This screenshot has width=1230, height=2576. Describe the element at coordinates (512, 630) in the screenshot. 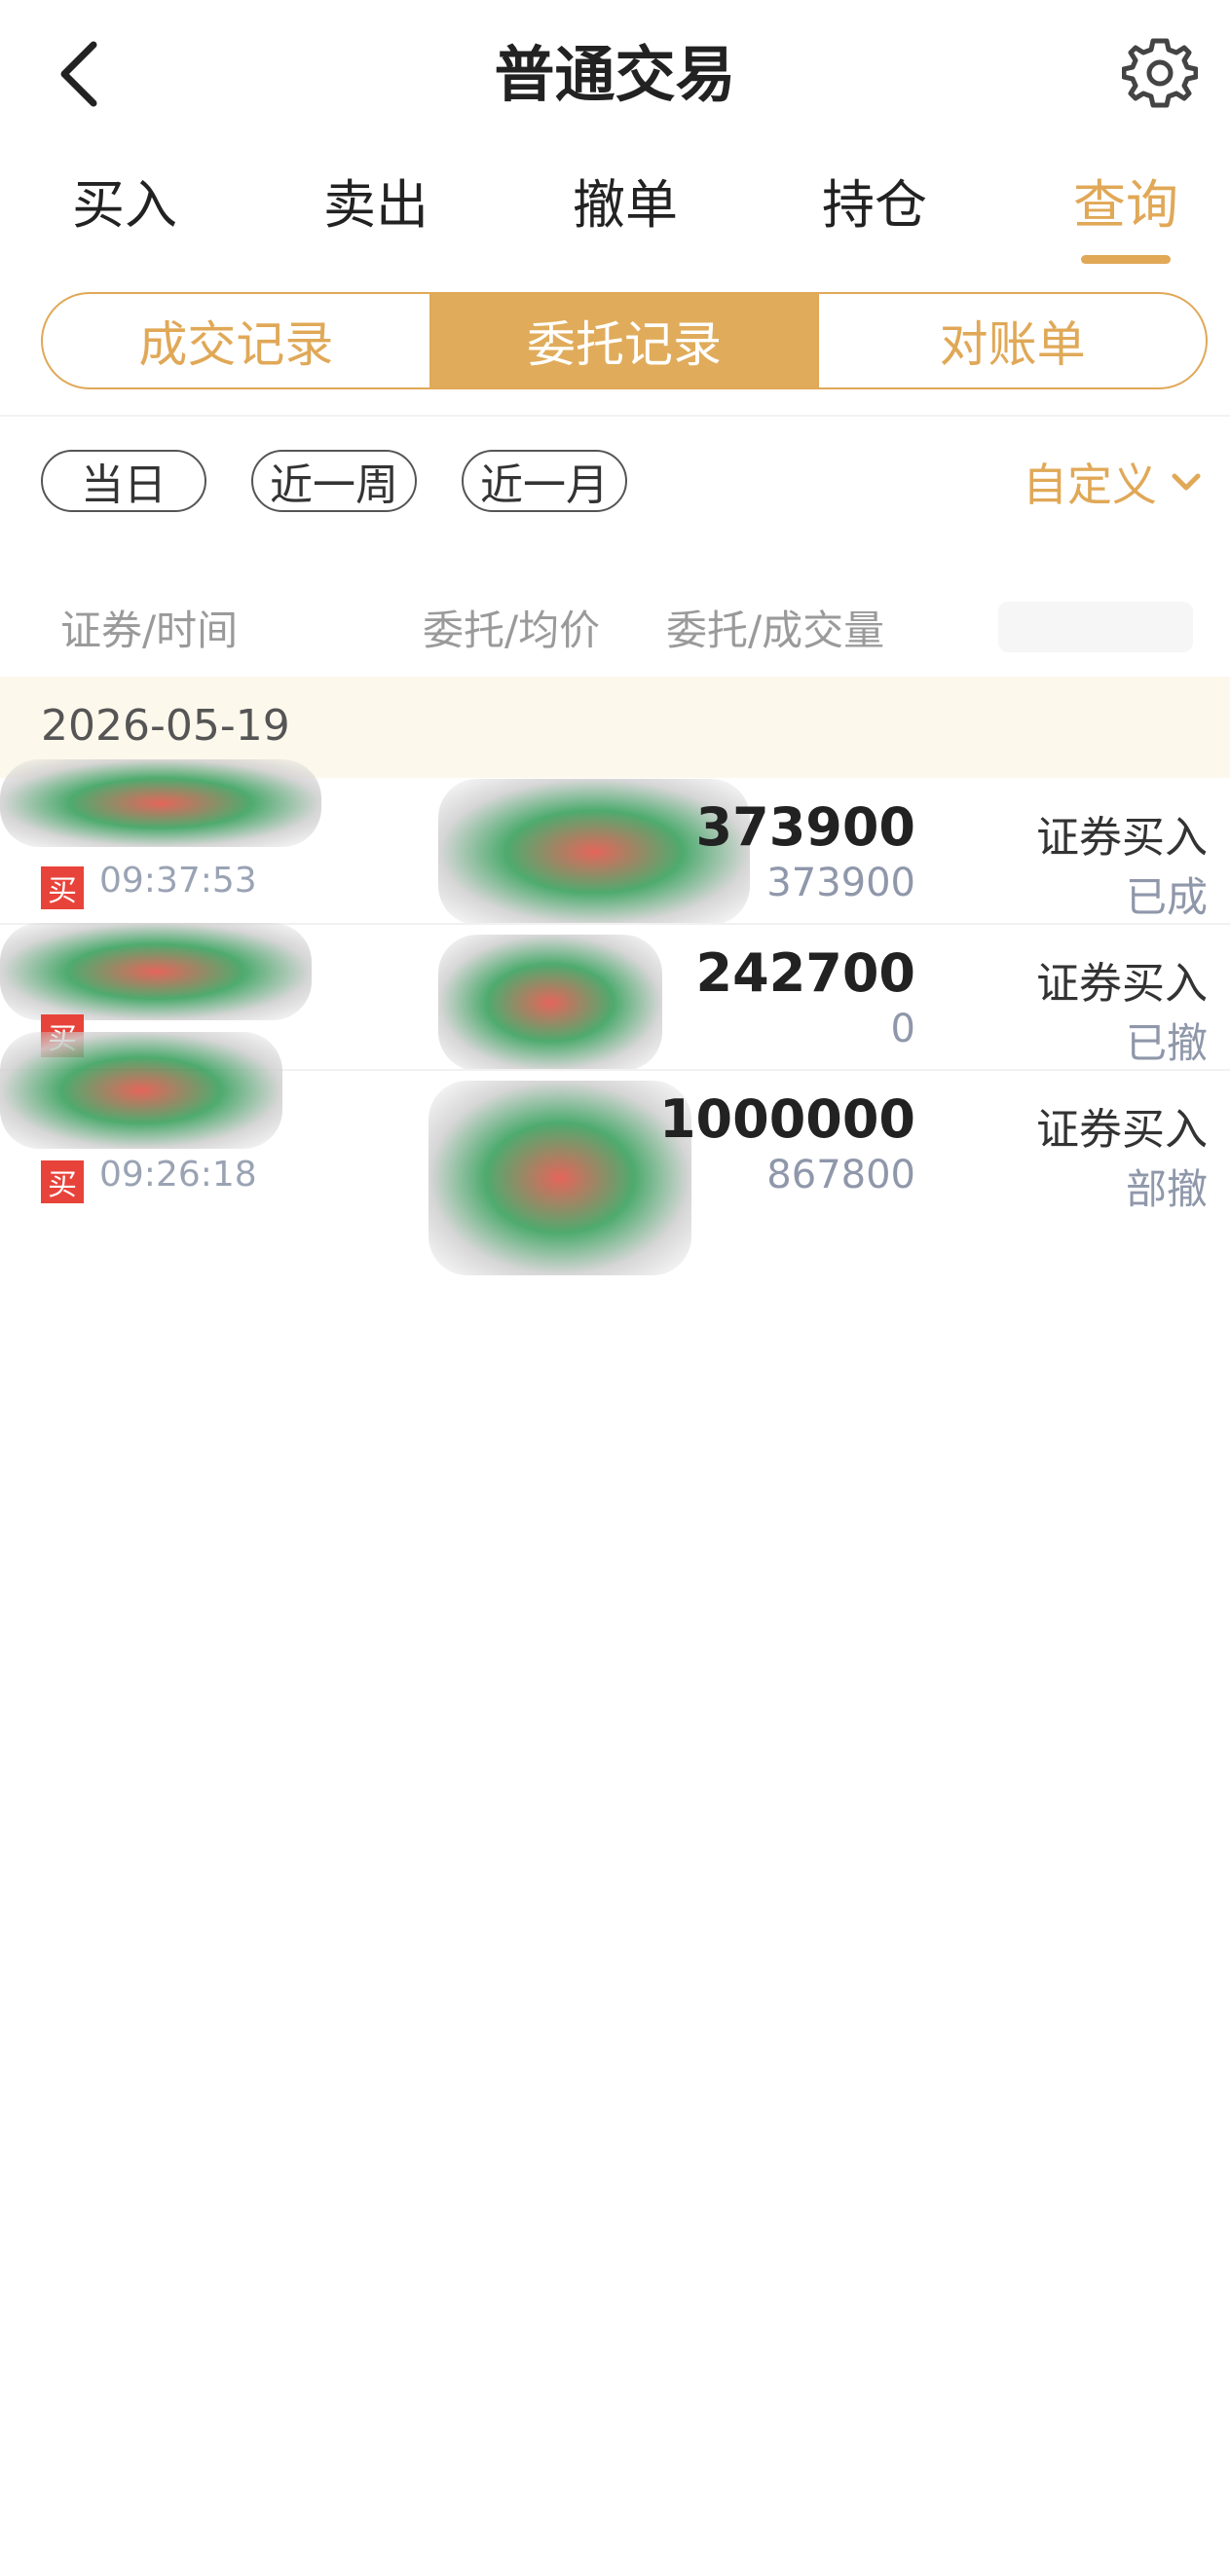

I see `column-price: 委托/均价` at that location.